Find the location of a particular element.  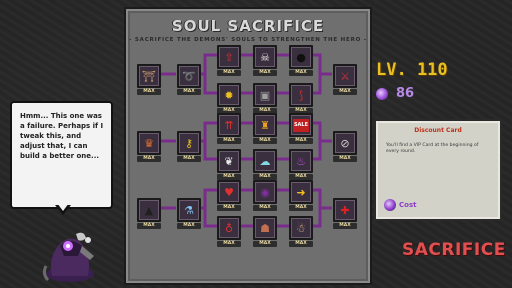

arrow-right-icon: ➜ is located at coordinates (301, 192).